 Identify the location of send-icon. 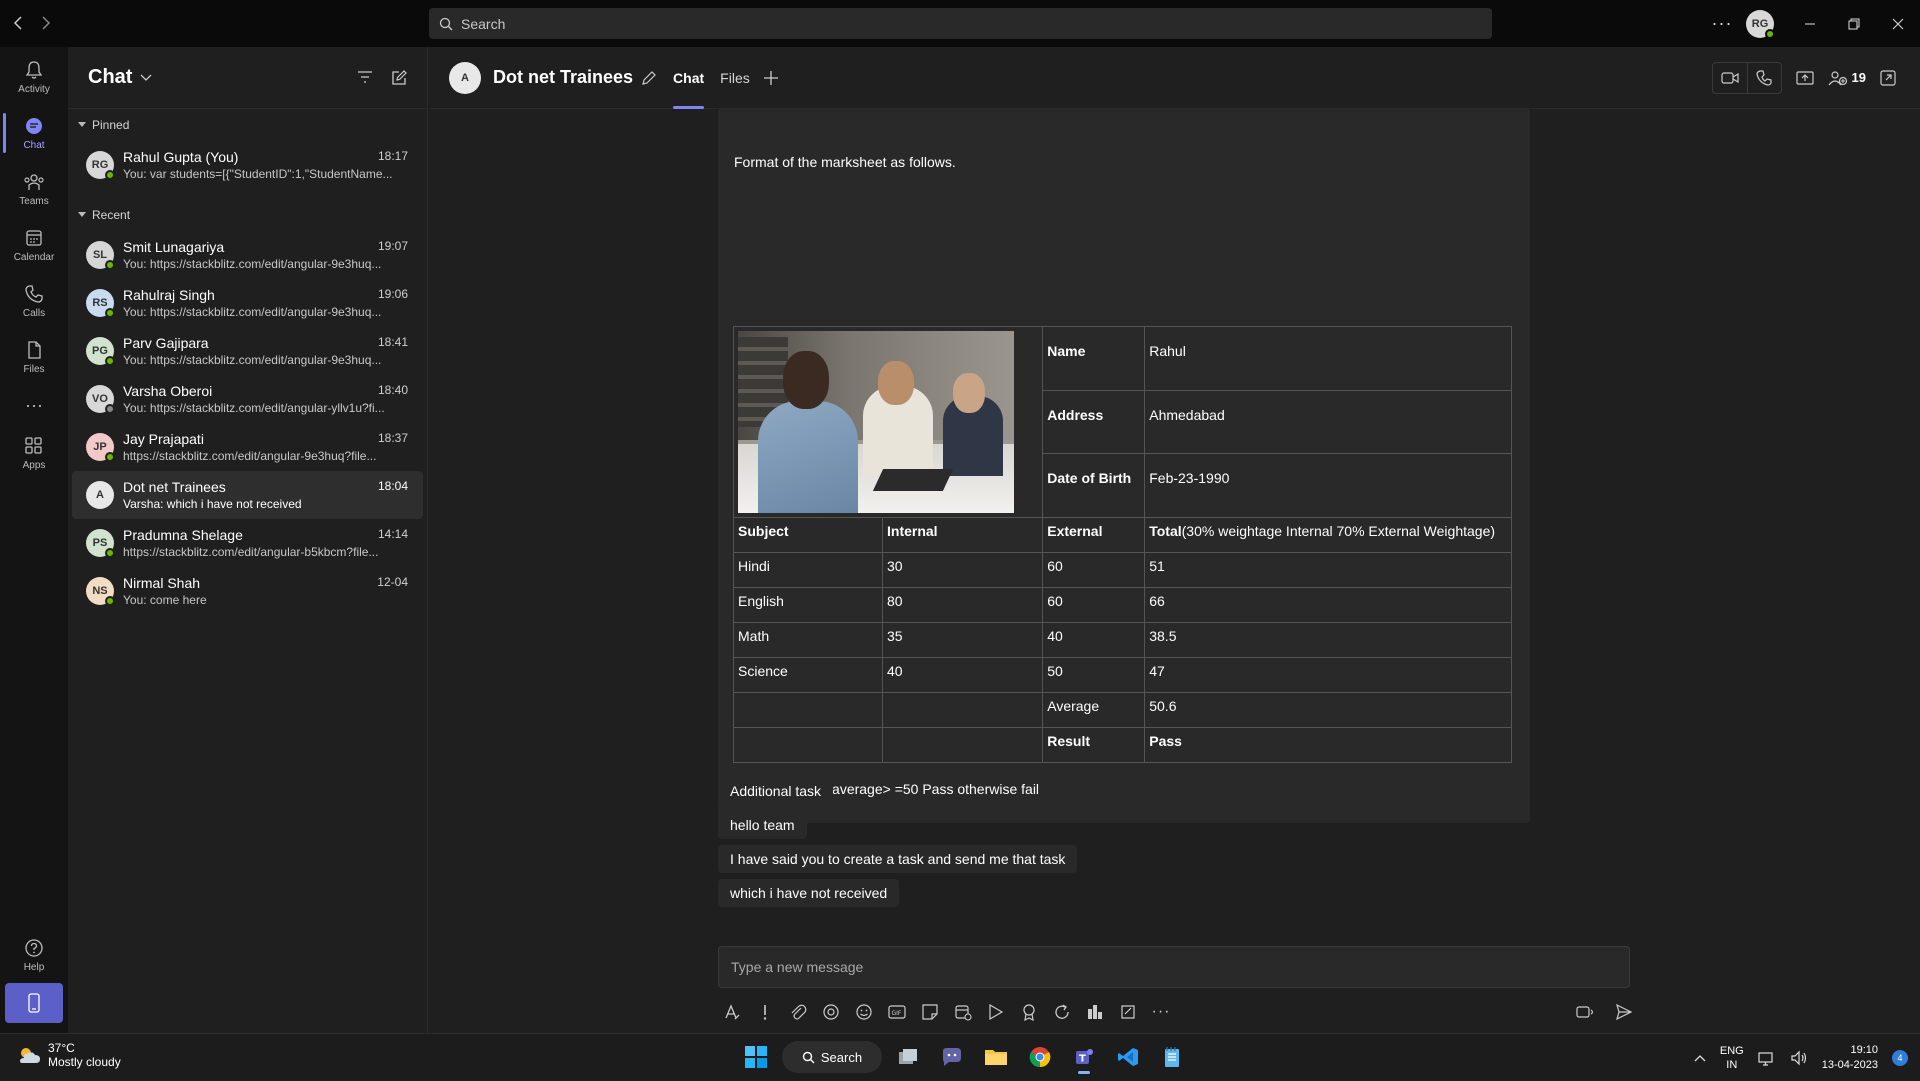
(1624, 1012).